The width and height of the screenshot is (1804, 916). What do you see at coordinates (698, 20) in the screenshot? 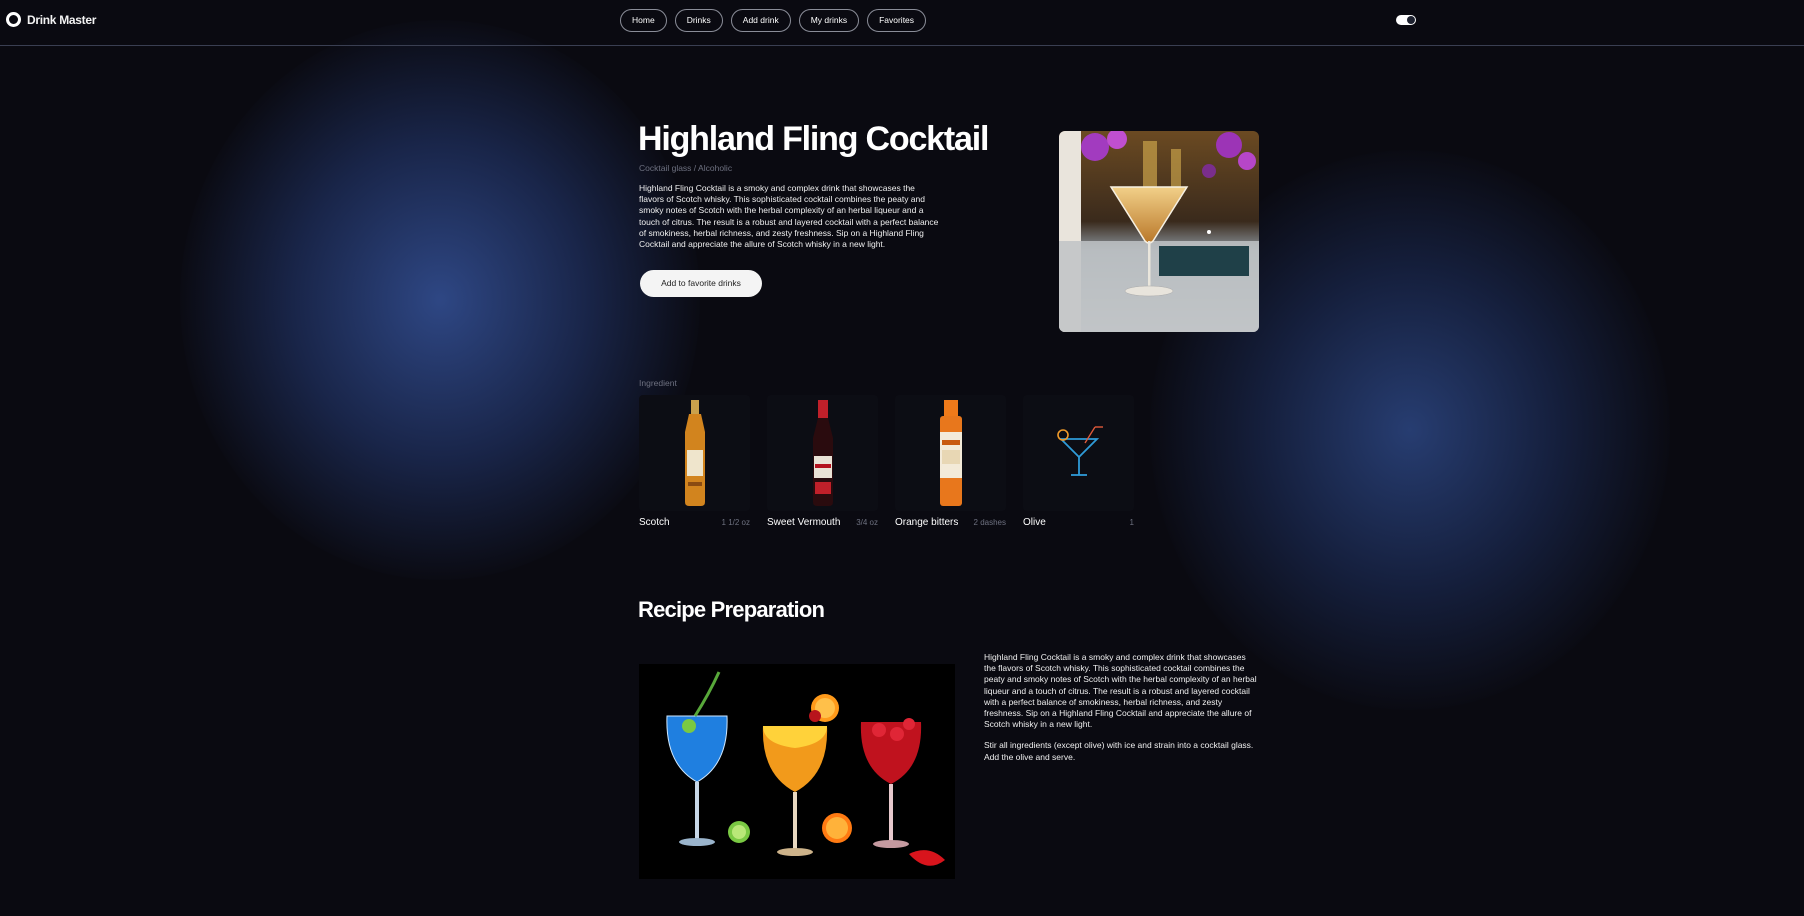
I see `nav-drinks: Drinks` at bounding box center [698, 20].